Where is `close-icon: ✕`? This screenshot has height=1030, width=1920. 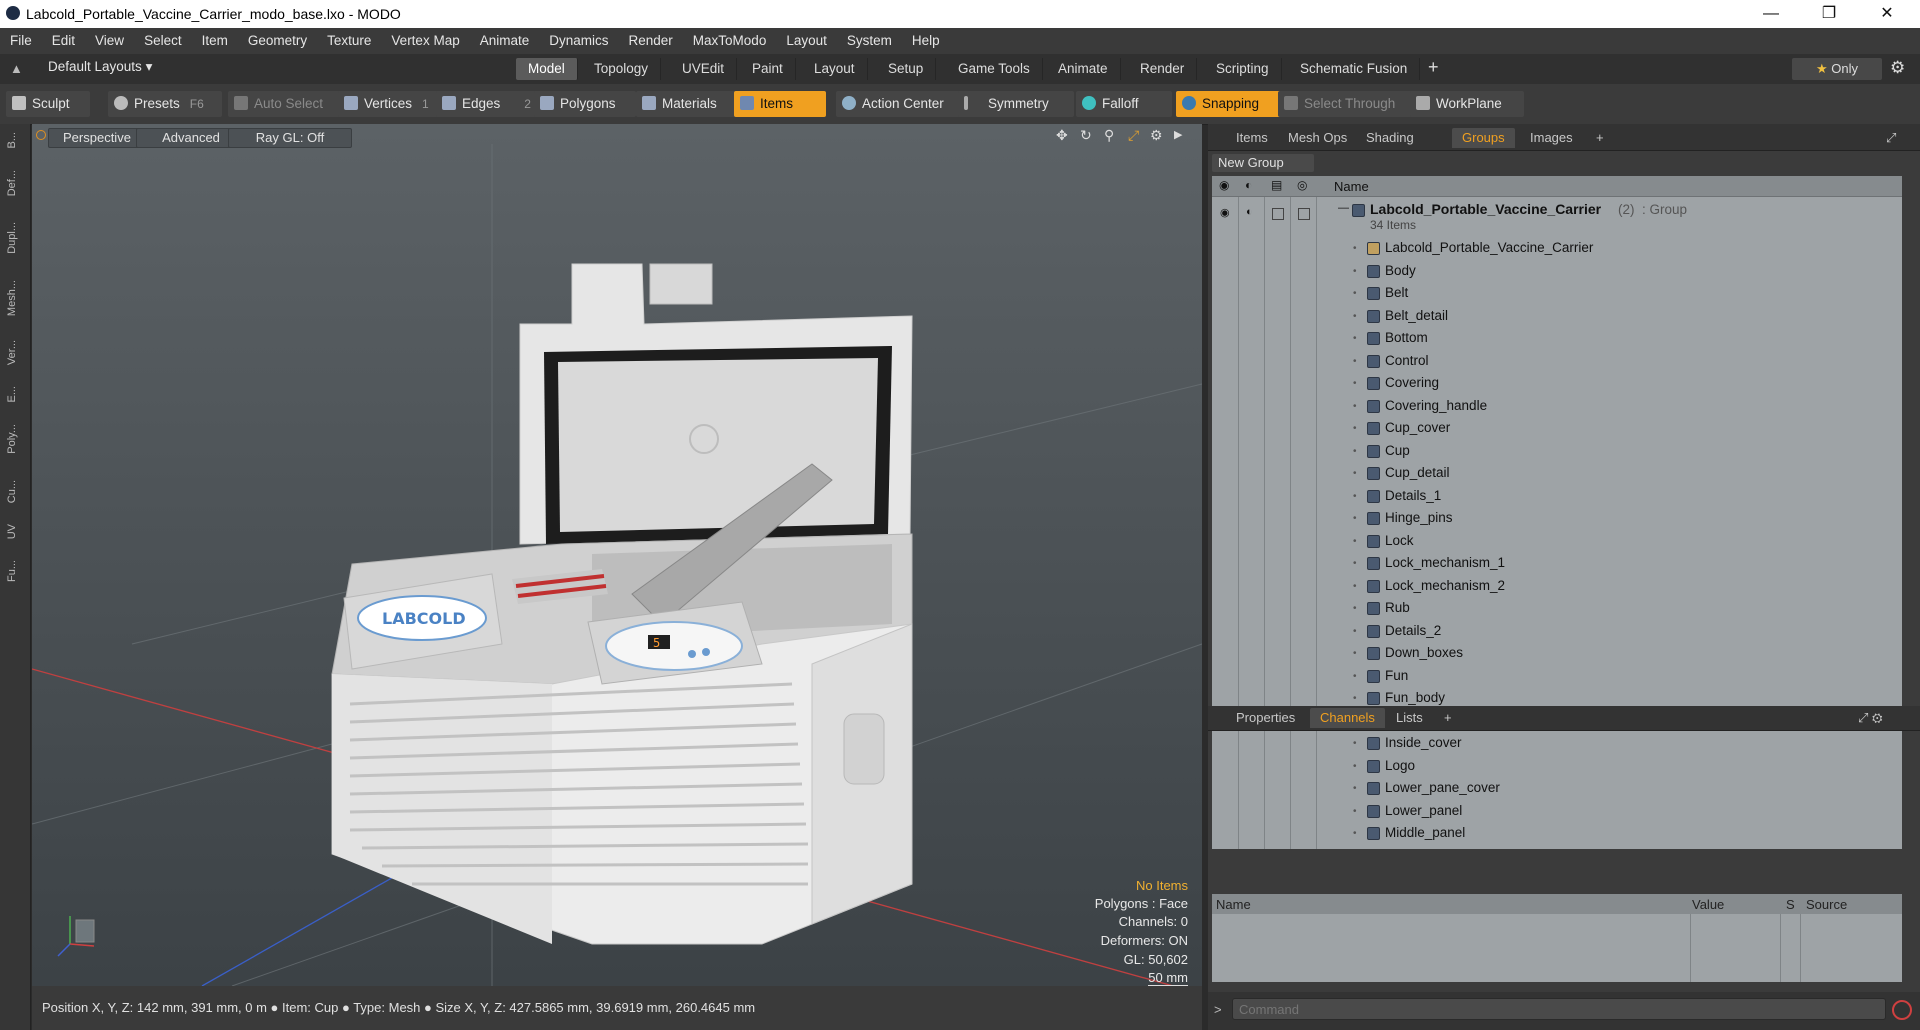
close-icon: ✕ is located at coordinates (1887, 14).